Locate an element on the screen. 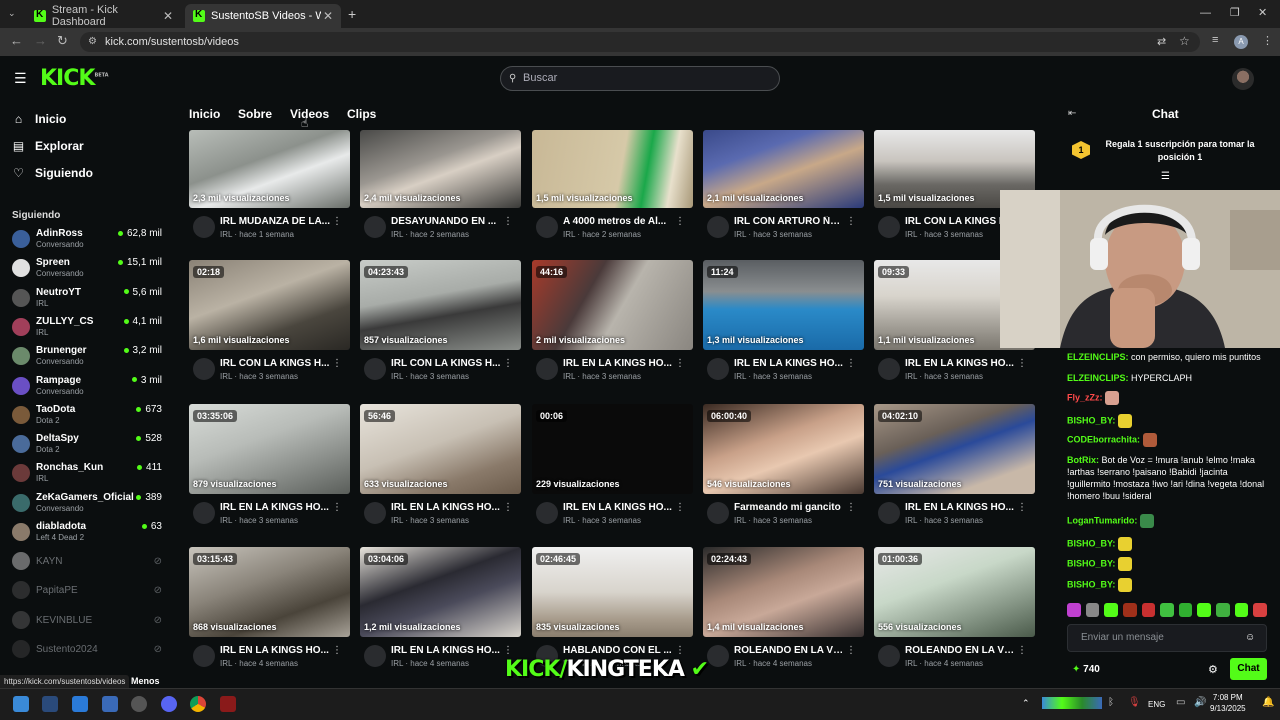 The width and height of the screenshot is (1280, 720). channel-points: ✦ 740 is located at coordinates (1086, 669).